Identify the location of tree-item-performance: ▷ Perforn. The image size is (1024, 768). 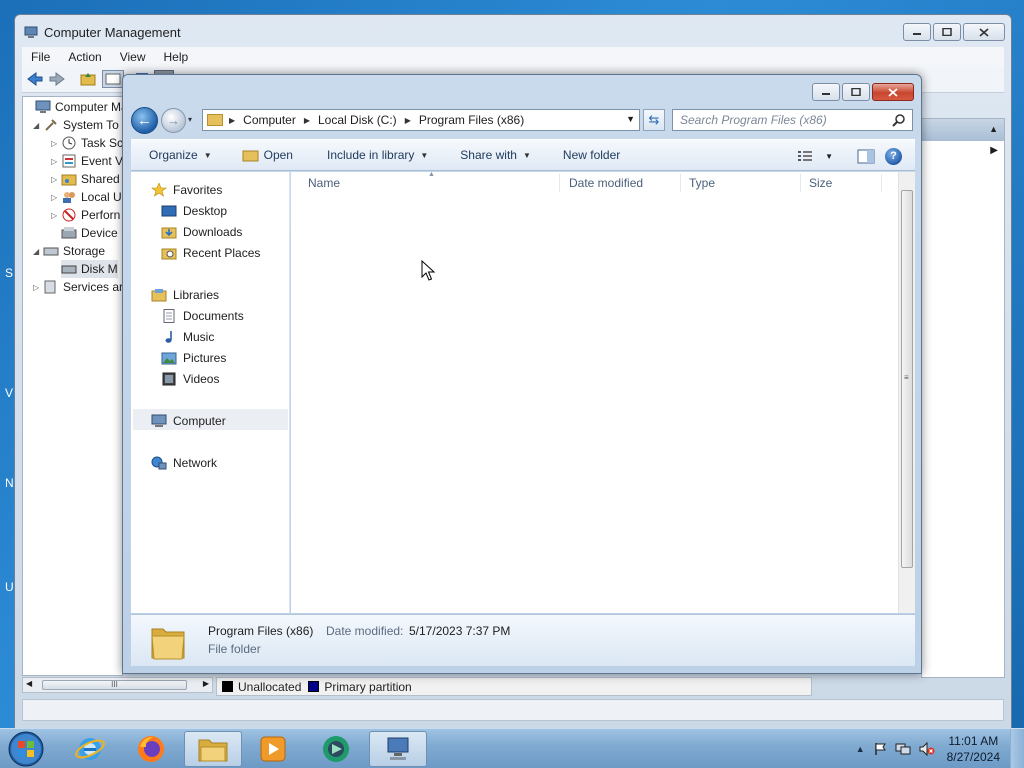
(85, 215).